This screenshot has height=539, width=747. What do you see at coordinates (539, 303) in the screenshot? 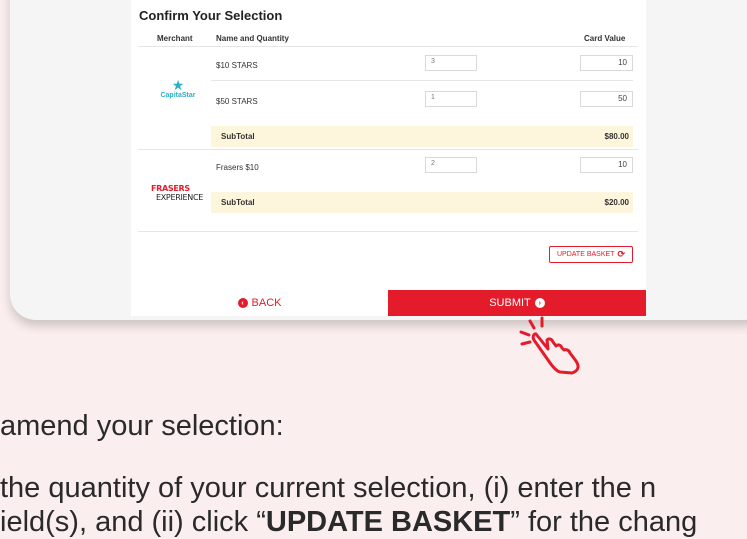
I see `chevron-right-icon: ›` at bounding box center [539, 303].